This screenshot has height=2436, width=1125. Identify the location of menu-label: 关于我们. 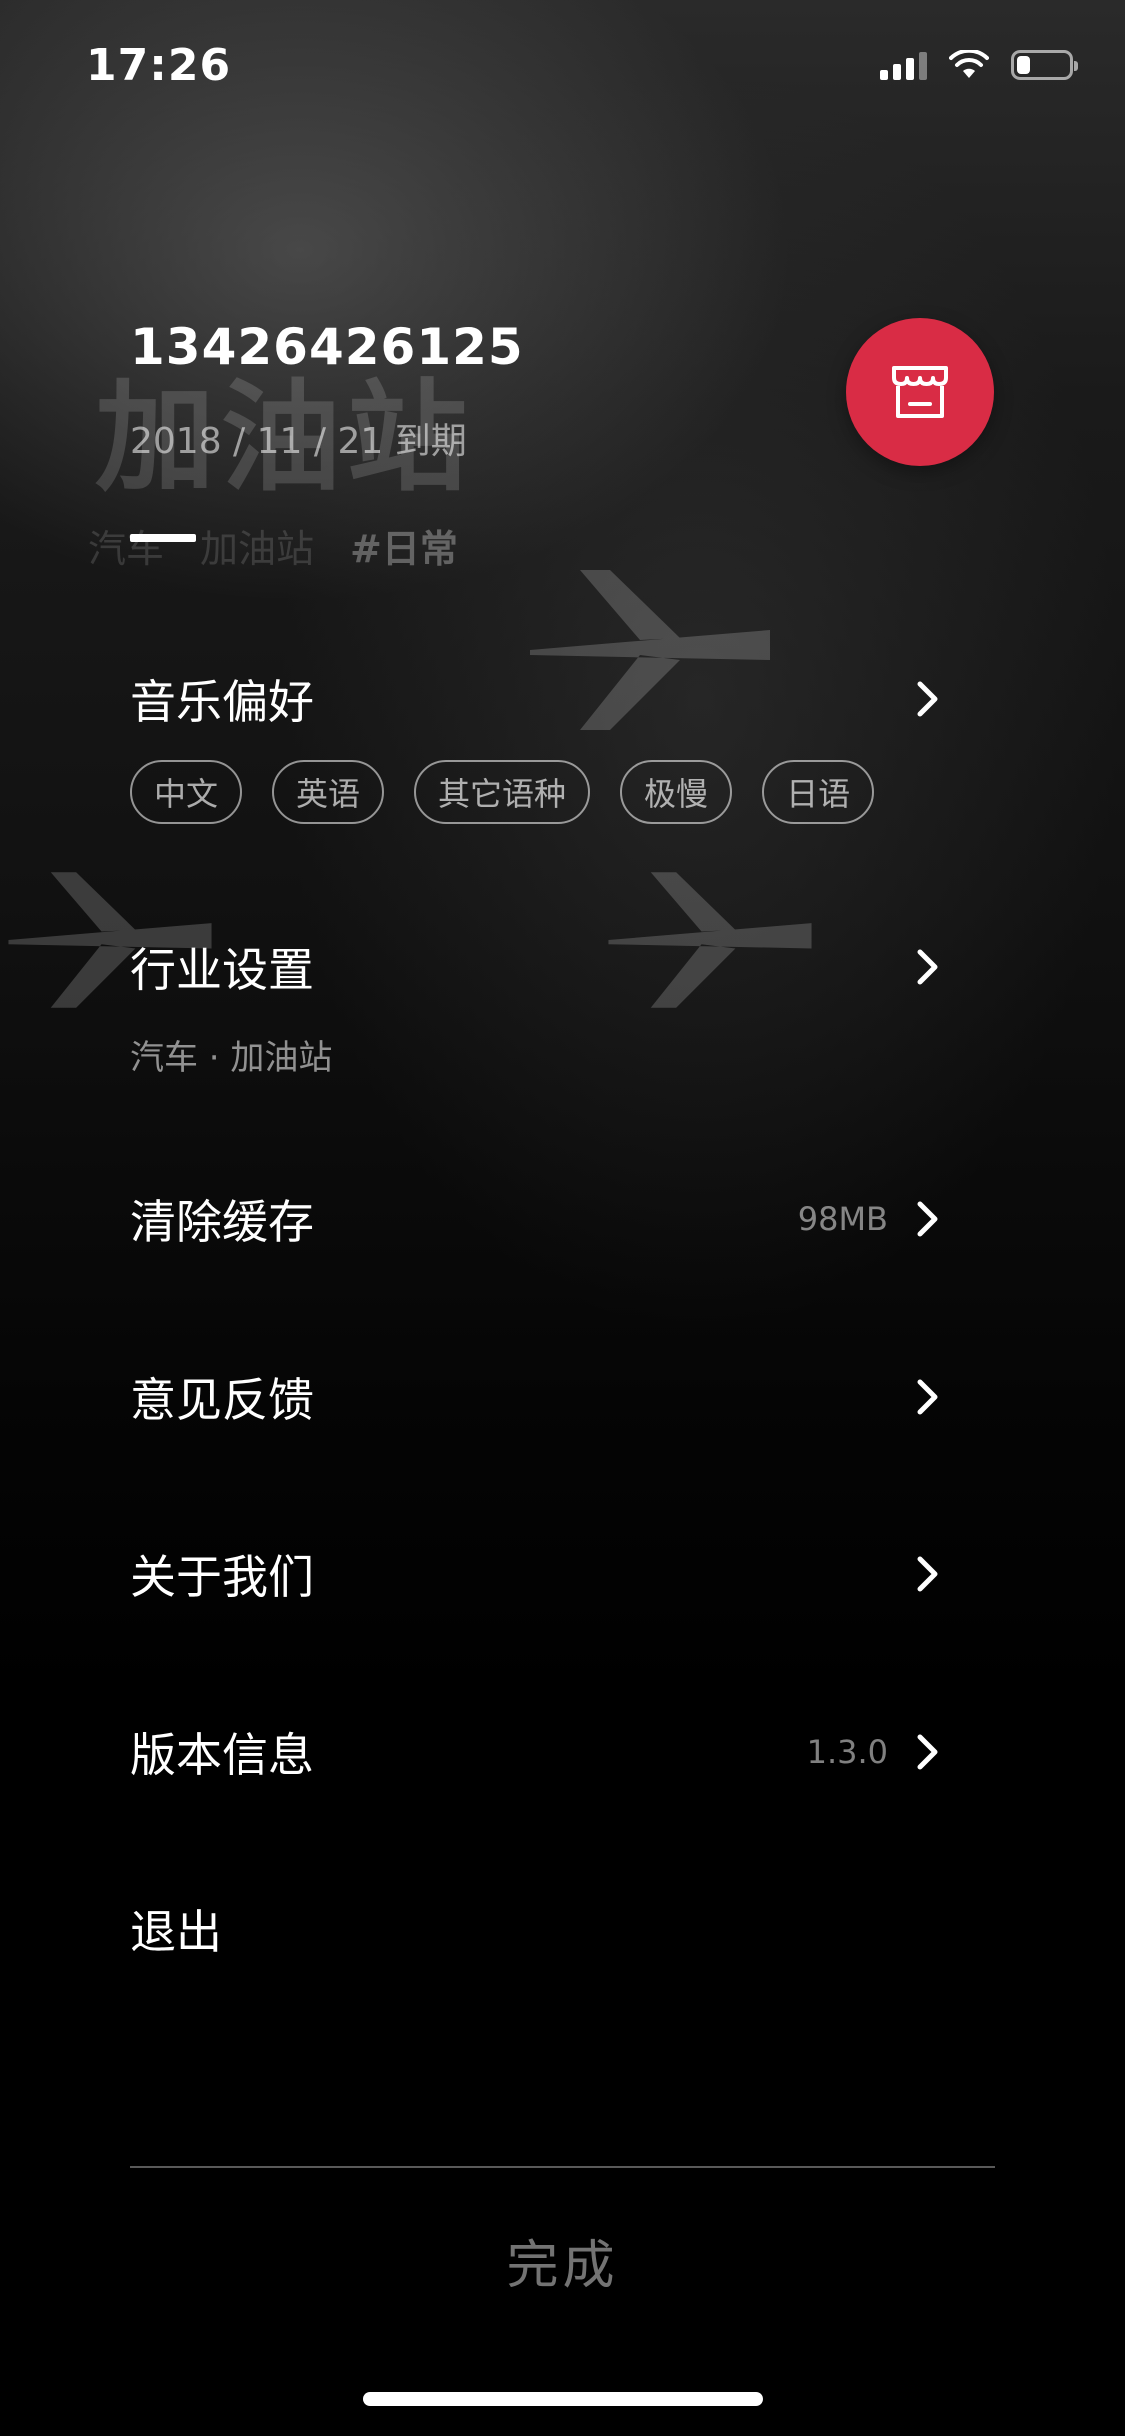
(222, 1577).